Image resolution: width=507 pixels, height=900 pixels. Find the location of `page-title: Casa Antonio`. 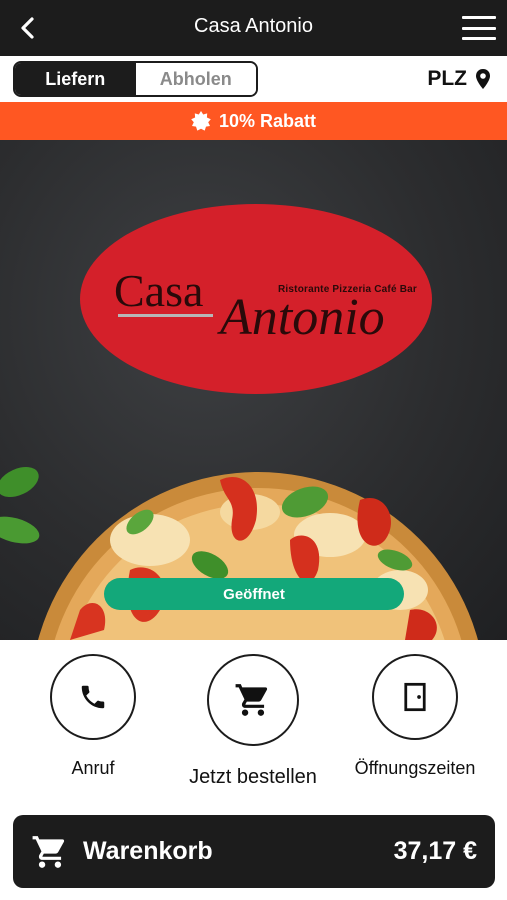

page-title: Casa Antonio is located at coordinates (253, 26).